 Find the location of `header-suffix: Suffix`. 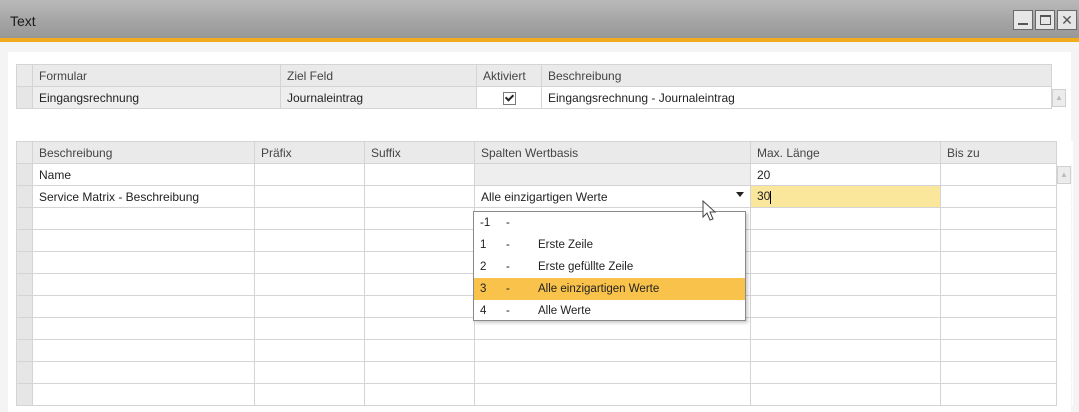

header-suffix: Suffix is located at coordinates (419, 152).